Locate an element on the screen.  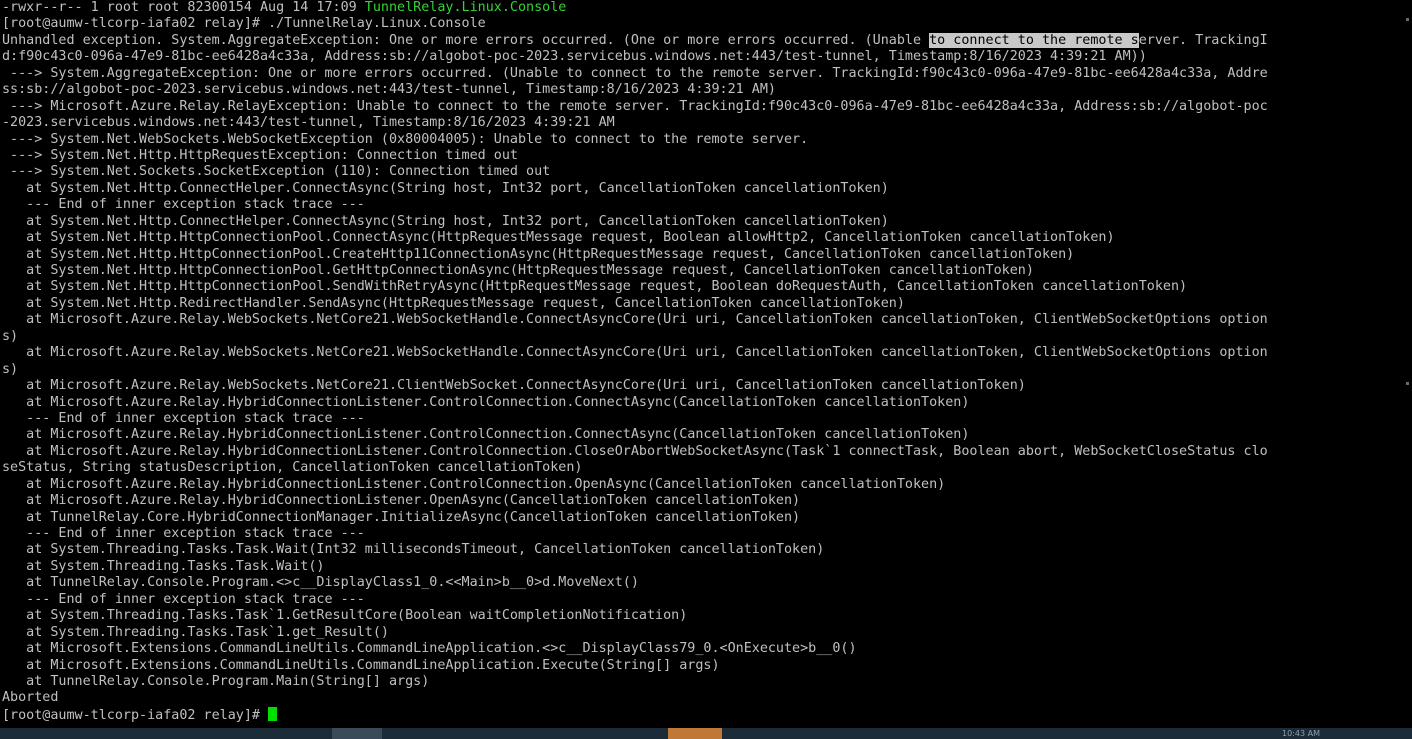
taskbar: 10:43 AM is located at coordinates (706, 733).